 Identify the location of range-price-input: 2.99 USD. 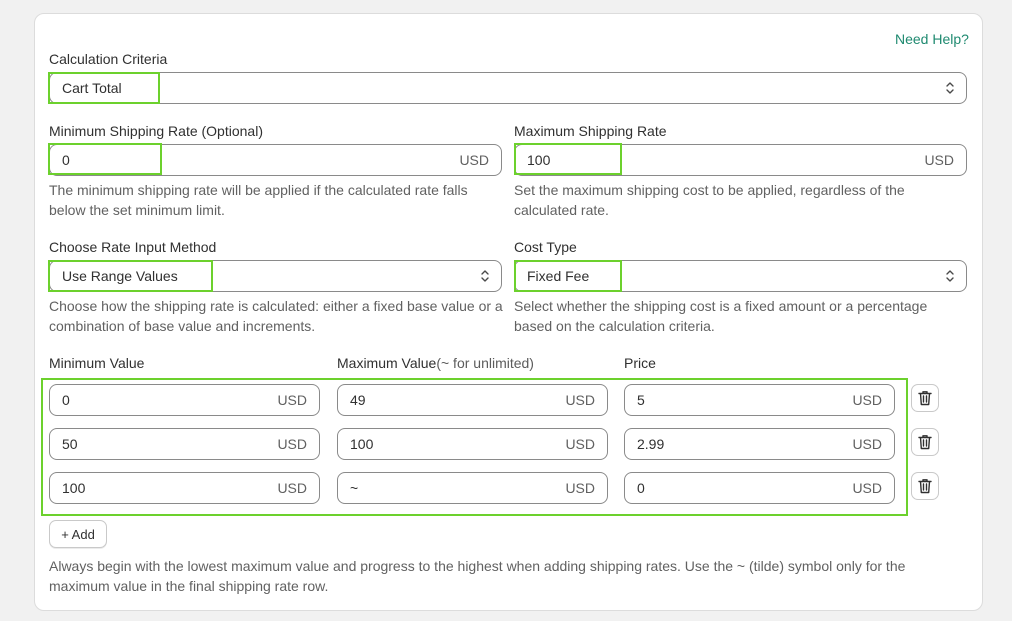
(759, 444).